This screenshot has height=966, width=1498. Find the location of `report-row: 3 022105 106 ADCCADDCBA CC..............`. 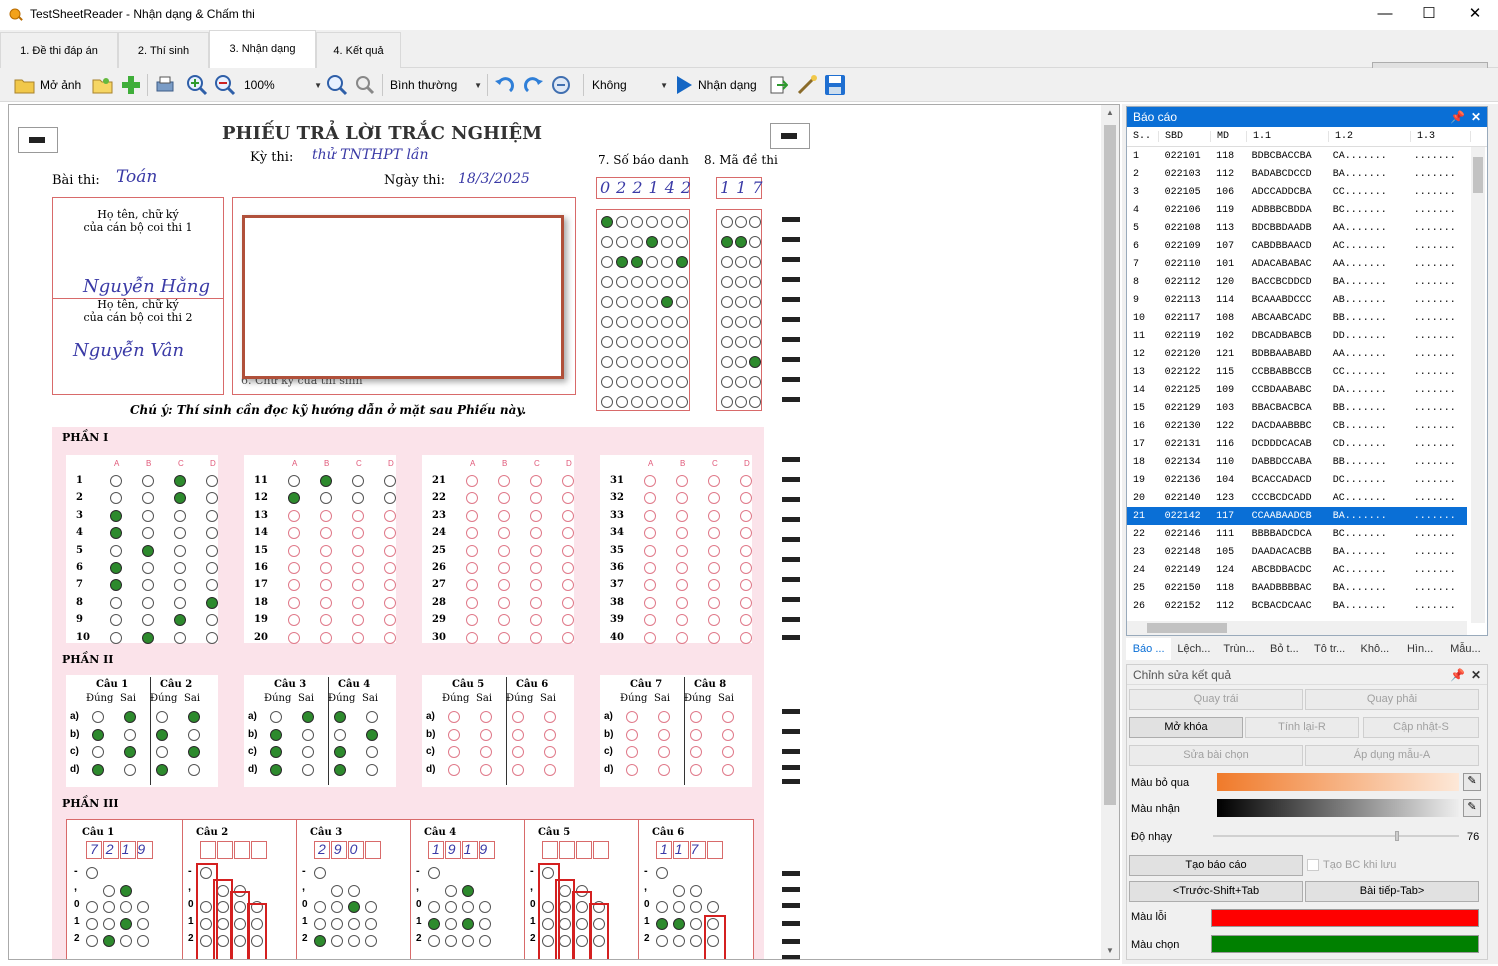

report-row: 3 022105 106 ADCCADDCBA CC.............. is located at coordinates (1297, 192).